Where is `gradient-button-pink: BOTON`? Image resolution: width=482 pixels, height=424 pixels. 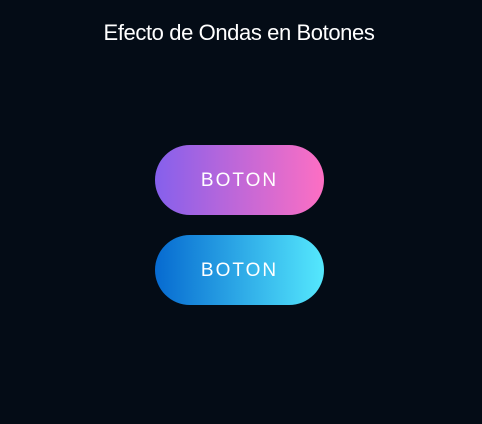 gradient-button-pink: BOTON is located at coordinates (239, 180).